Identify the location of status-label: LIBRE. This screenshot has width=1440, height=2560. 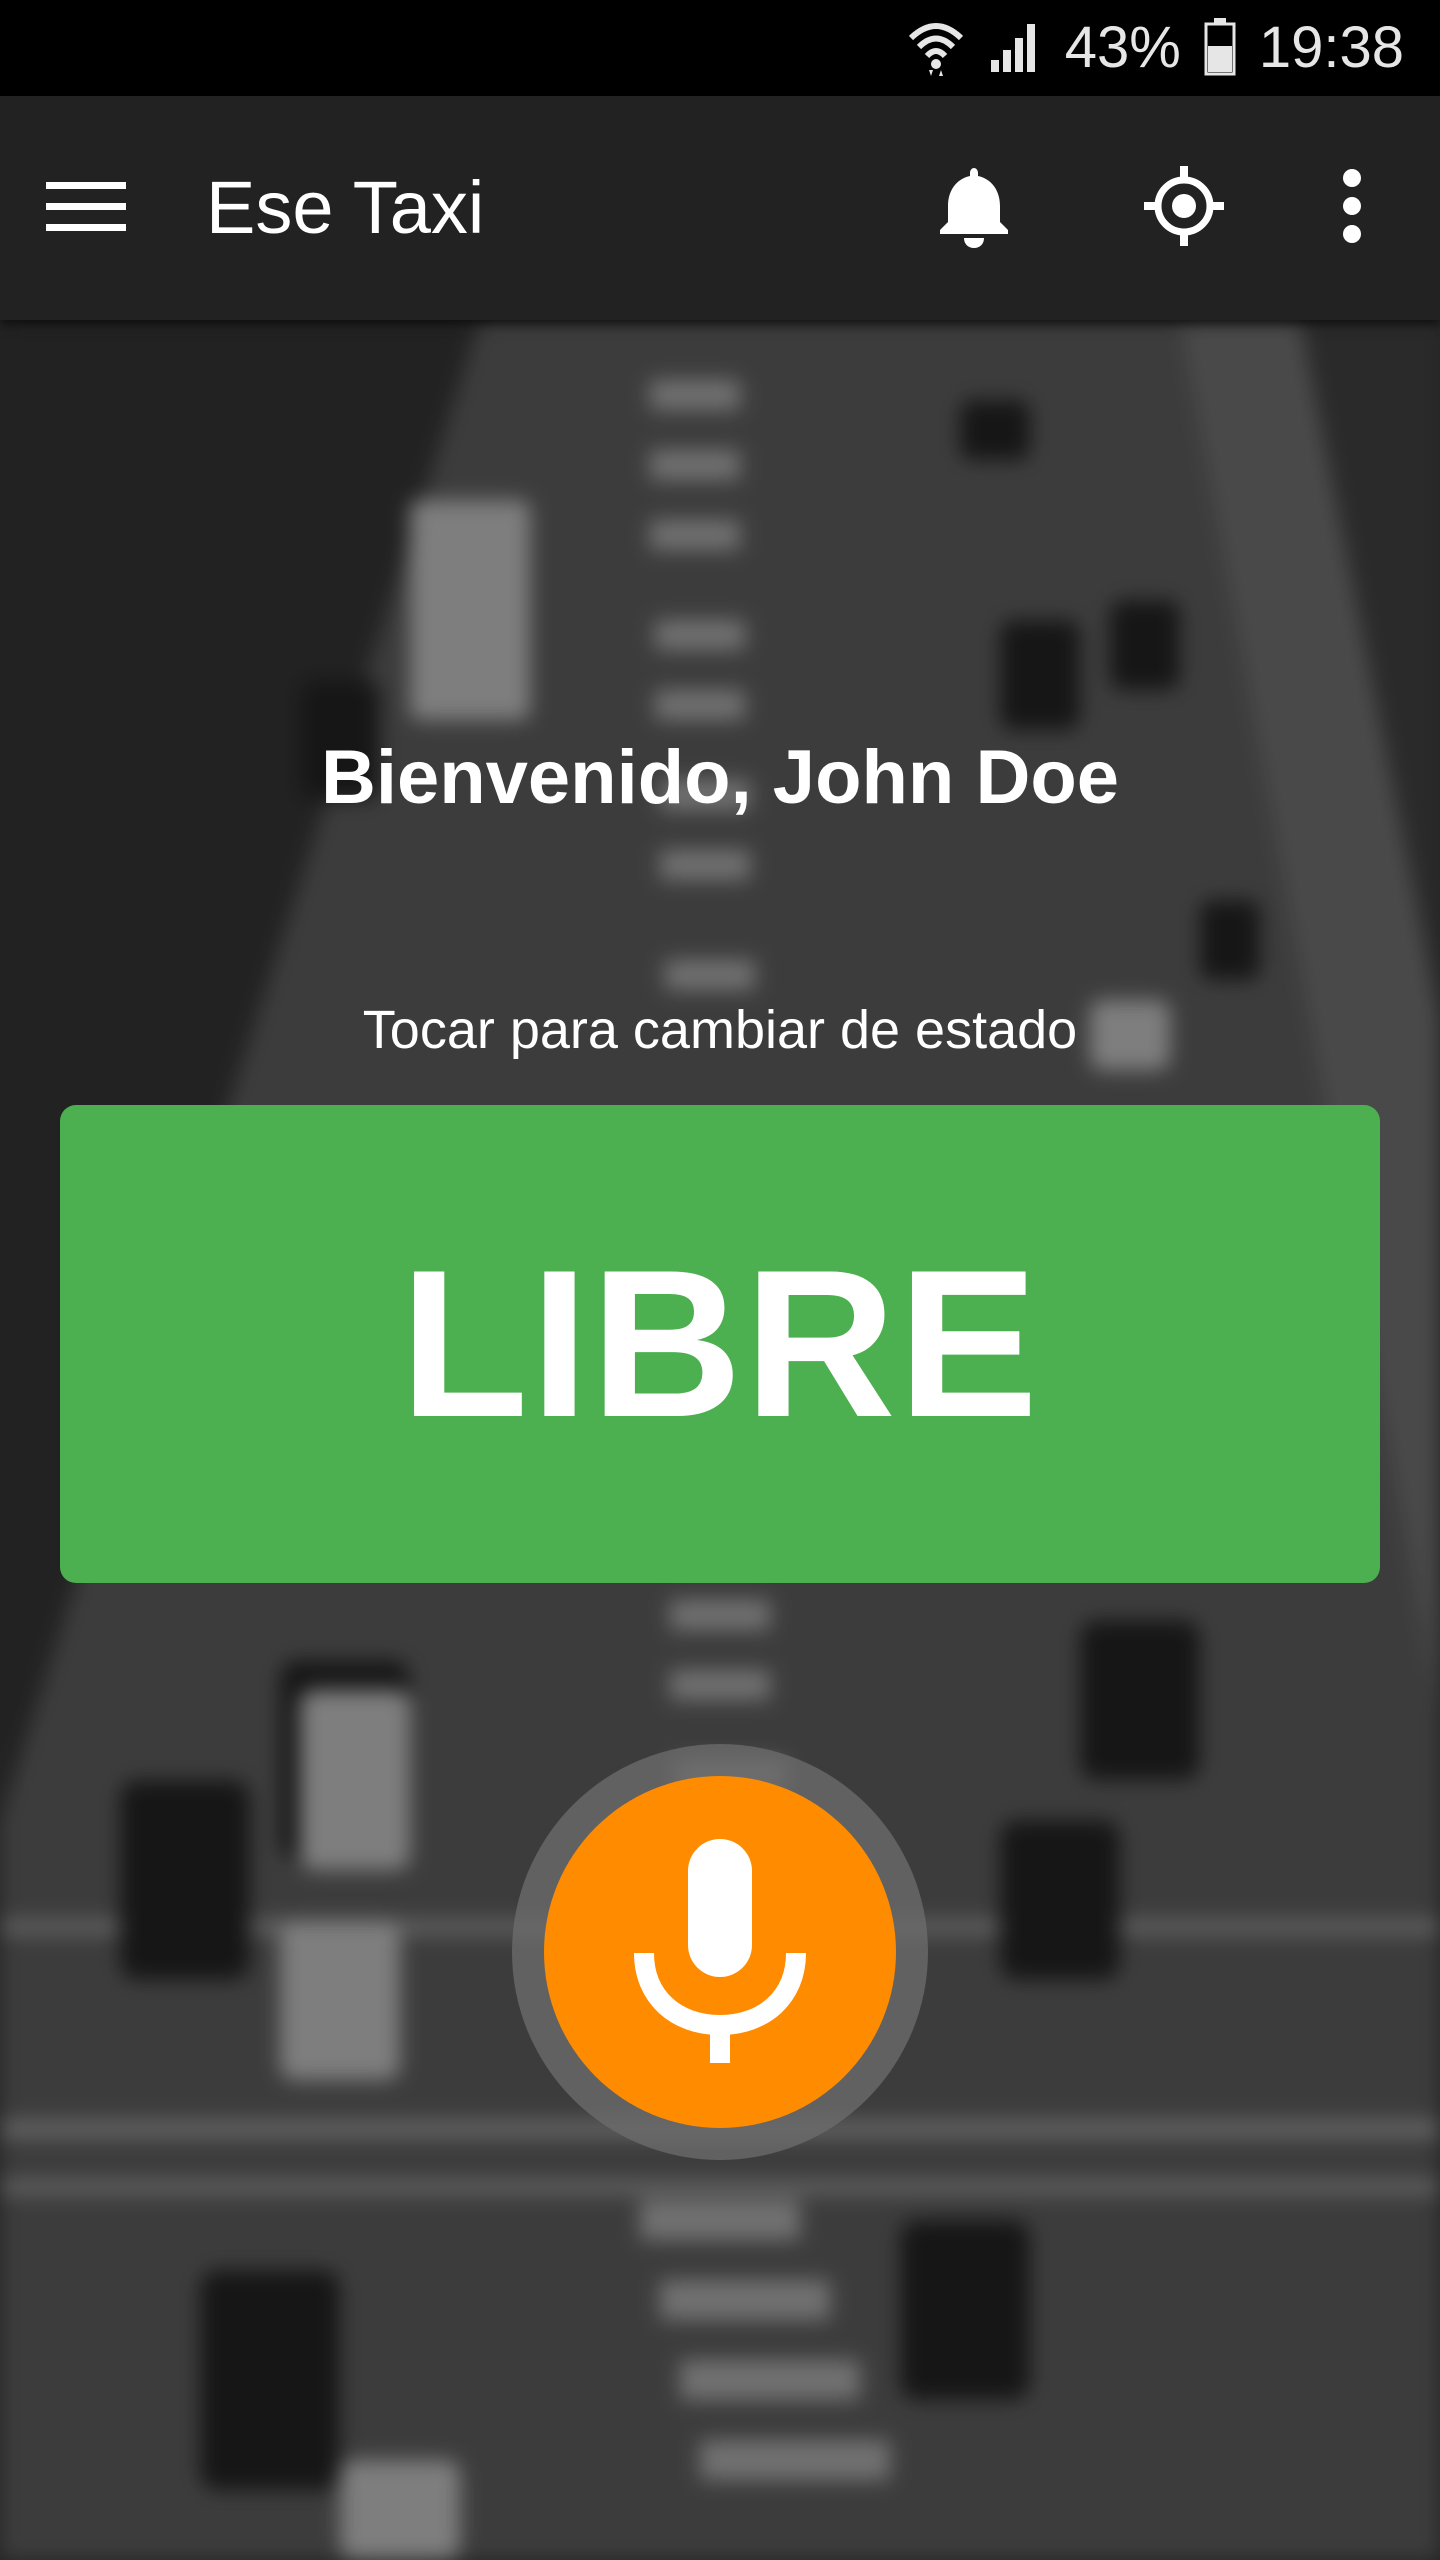
(720, 1343).